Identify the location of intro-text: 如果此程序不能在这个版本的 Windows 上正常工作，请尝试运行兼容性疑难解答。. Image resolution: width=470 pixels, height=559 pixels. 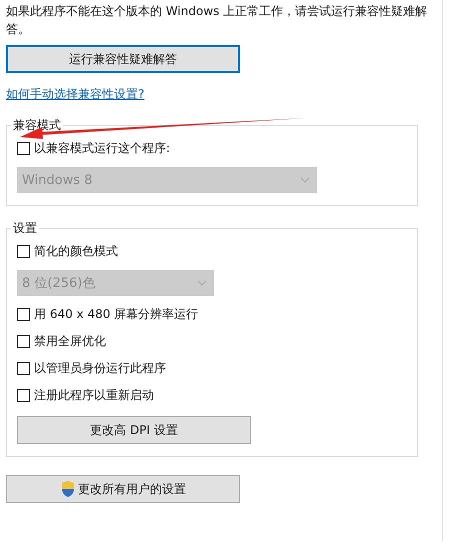
(217, 20).